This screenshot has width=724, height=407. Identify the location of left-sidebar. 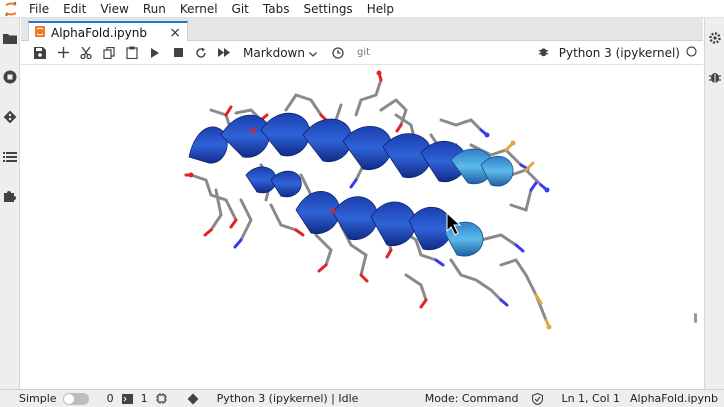
(10, 203).